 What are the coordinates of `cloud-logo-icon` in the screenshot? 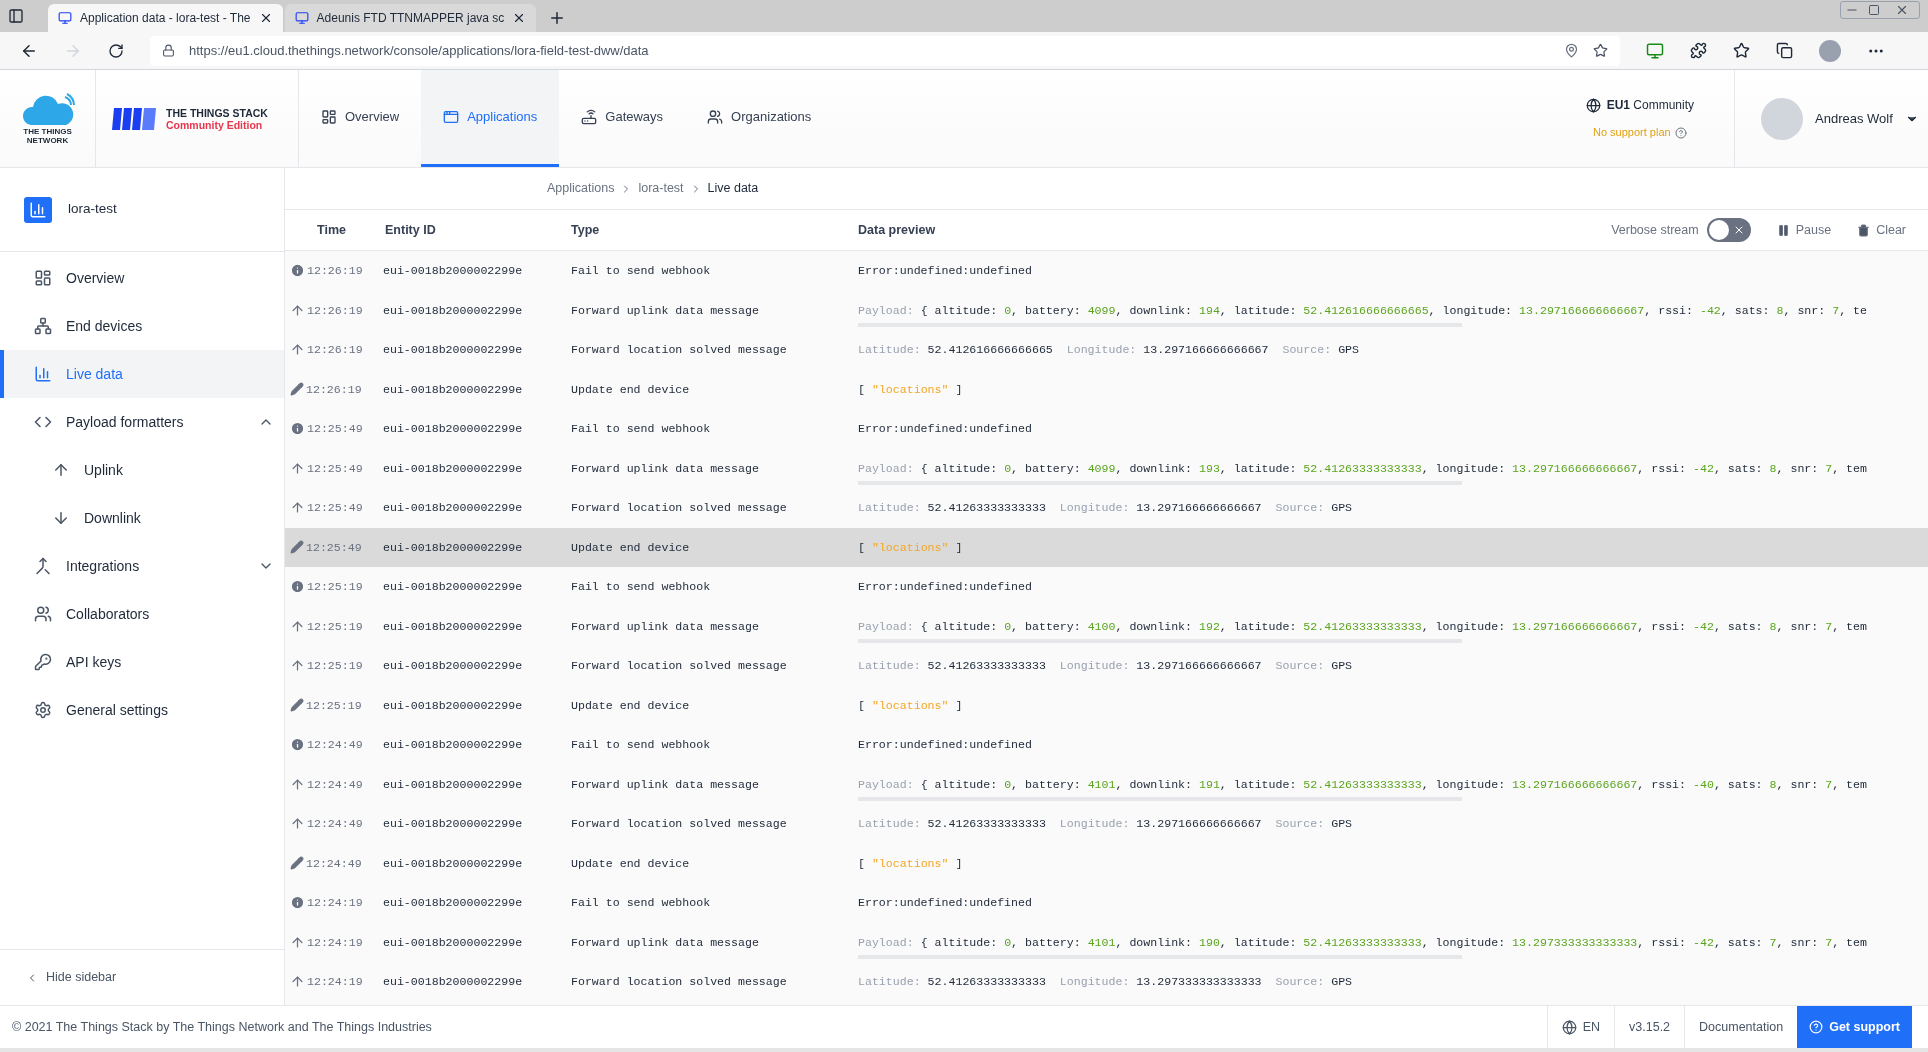 It's located at (47, 109).